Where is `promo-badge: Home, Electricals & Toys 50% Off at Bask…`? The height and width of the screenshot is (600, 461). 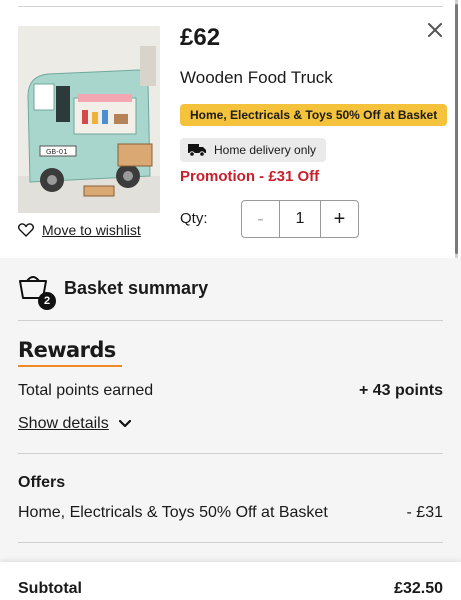
promo-badge: Home, Electricals & Toys 50% Off at Bask… is located at coordinates (314, 115).